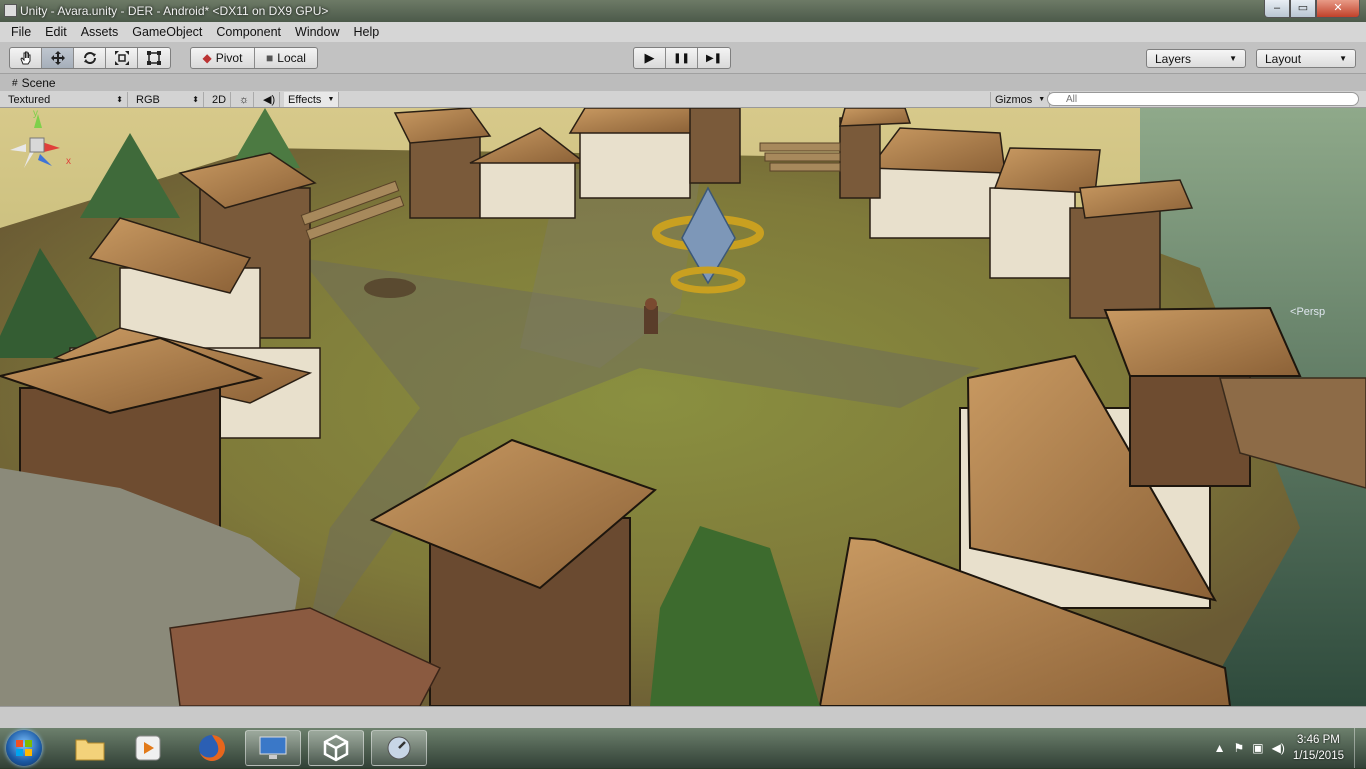 Image resolution: width=1366 pixels, height=769 pixels. I want to click on rotate-icon, so click(89, 58).